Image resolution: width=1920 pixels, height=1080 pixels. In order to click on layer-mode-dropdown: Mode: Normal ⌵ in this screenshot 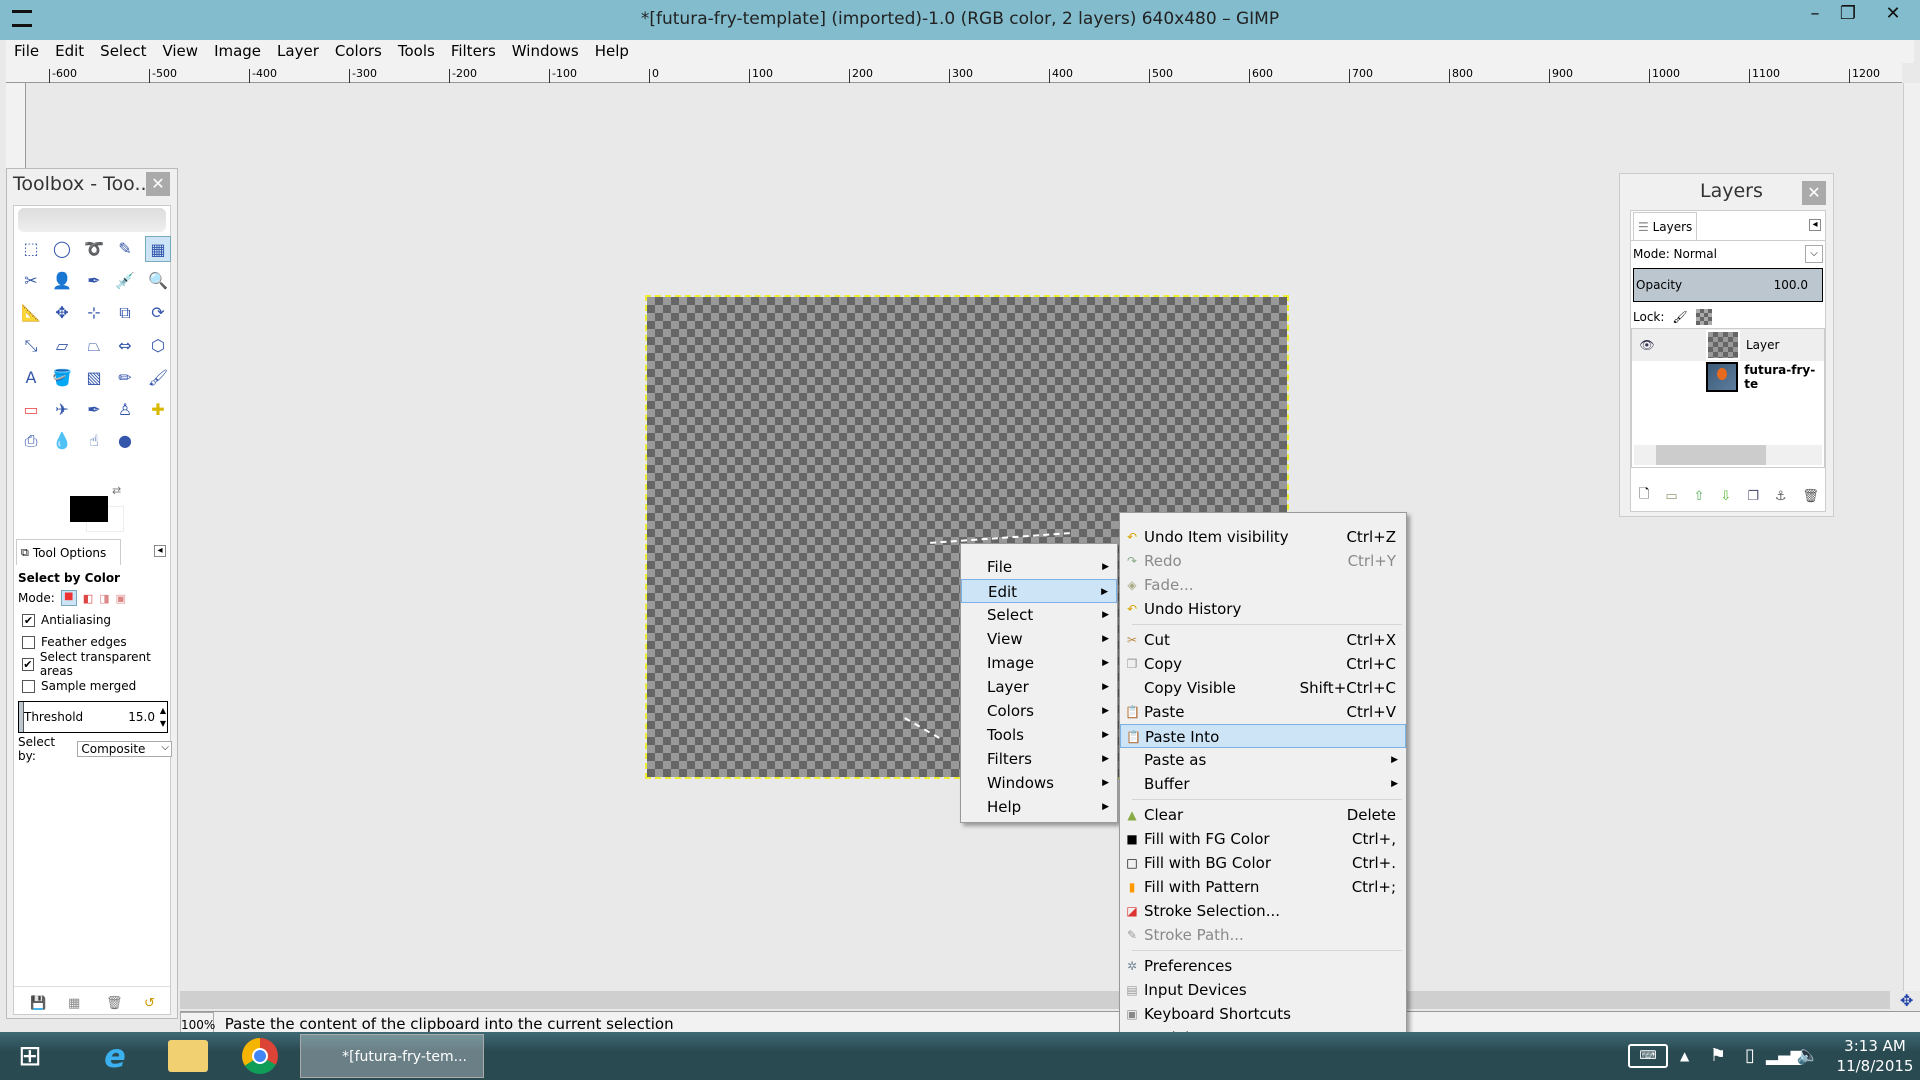, I will do `click(1728, 254)`.